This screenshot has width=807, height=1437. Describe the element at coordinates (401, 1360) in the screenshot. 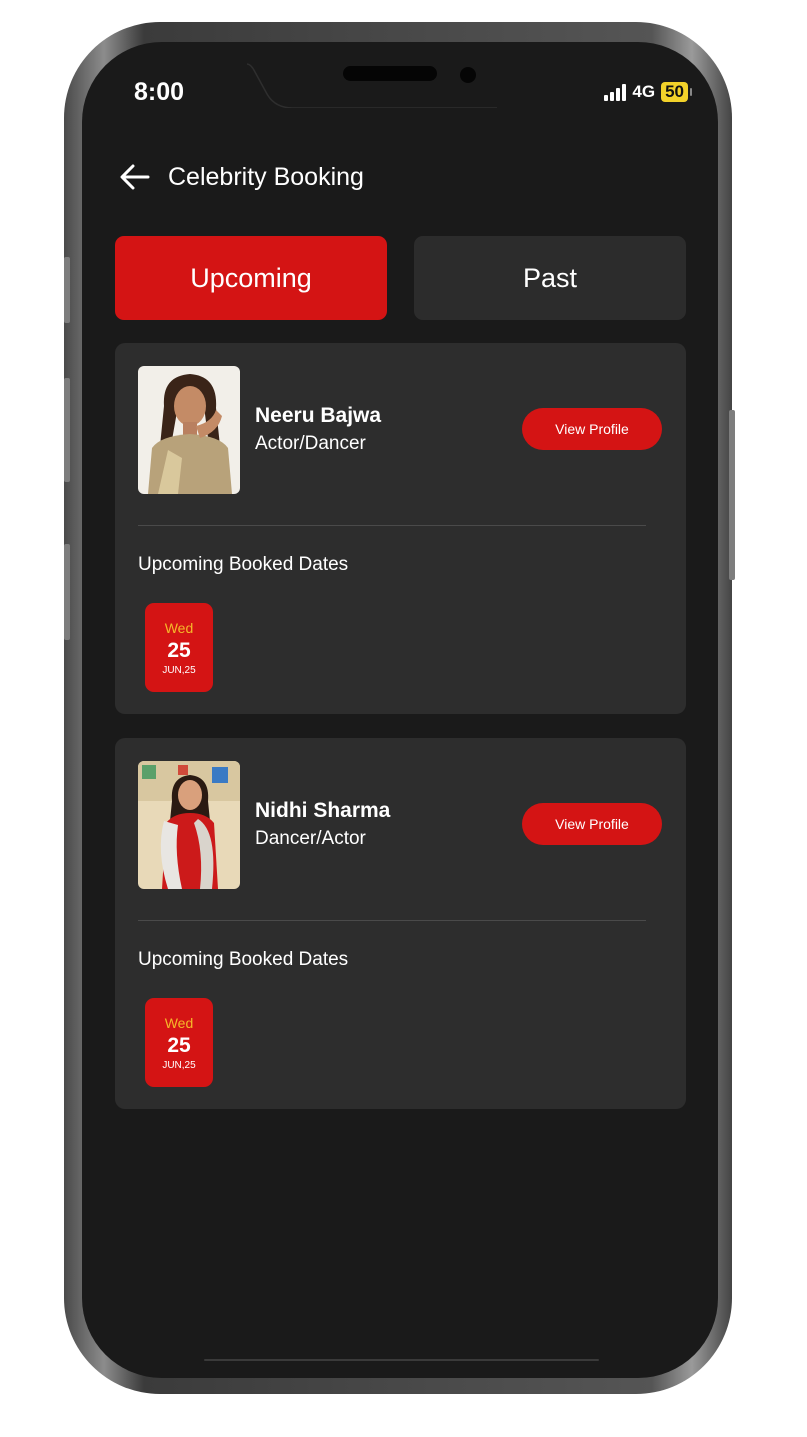

I see `home-indicator` at that location.